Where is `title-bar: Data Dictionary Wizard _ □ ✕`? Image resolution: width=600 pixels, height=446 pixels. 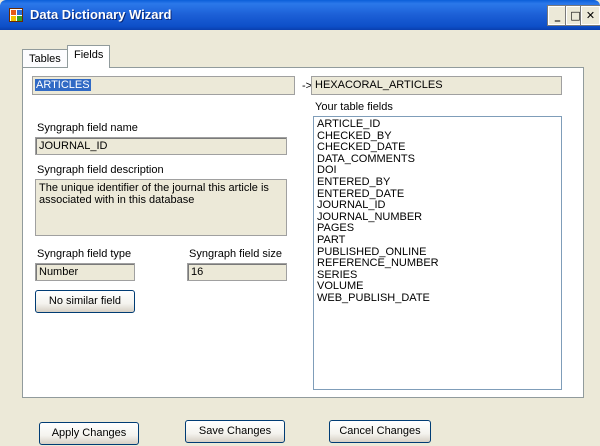
title-bar: Data Dictionary Wizard _ □ ✕ is located at coordinates (300, 15).